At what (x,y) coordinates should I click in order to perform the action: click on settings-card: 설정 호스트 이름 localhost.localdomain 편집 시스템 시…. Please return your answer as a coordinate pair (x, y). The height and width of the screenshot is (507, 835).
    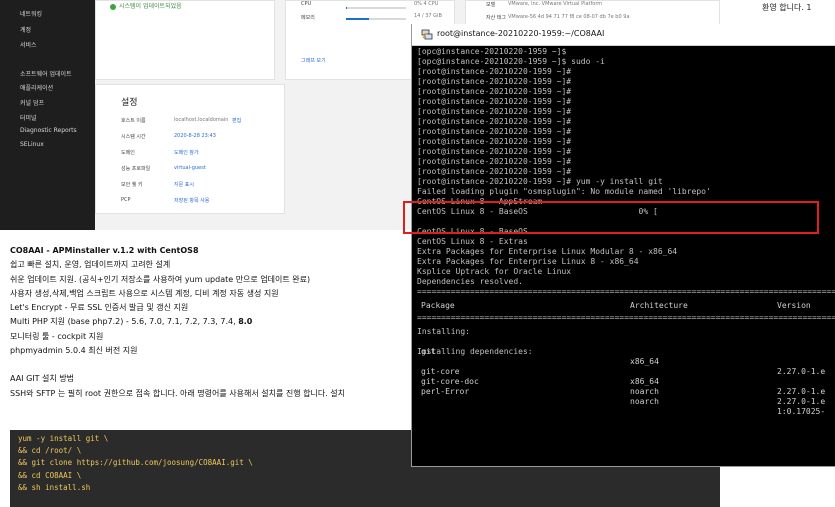
    Looking at the image, I should click on (190, 149).